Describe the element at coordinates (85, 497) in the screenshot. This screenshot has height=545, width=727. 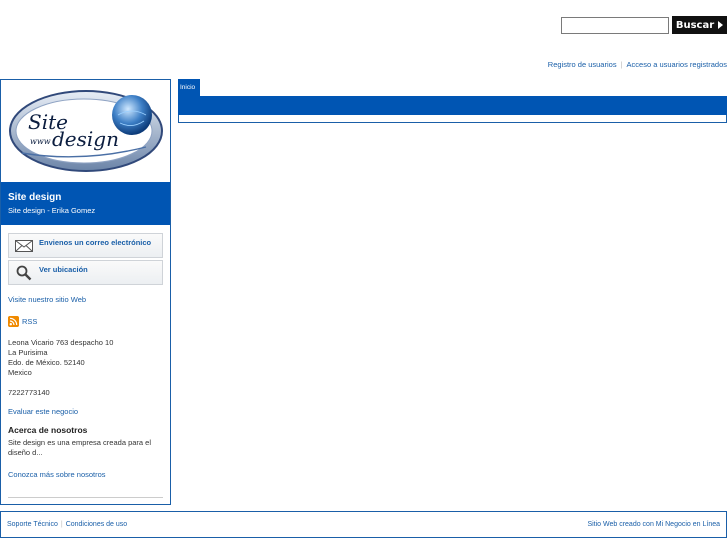
I see `divider` at that location.